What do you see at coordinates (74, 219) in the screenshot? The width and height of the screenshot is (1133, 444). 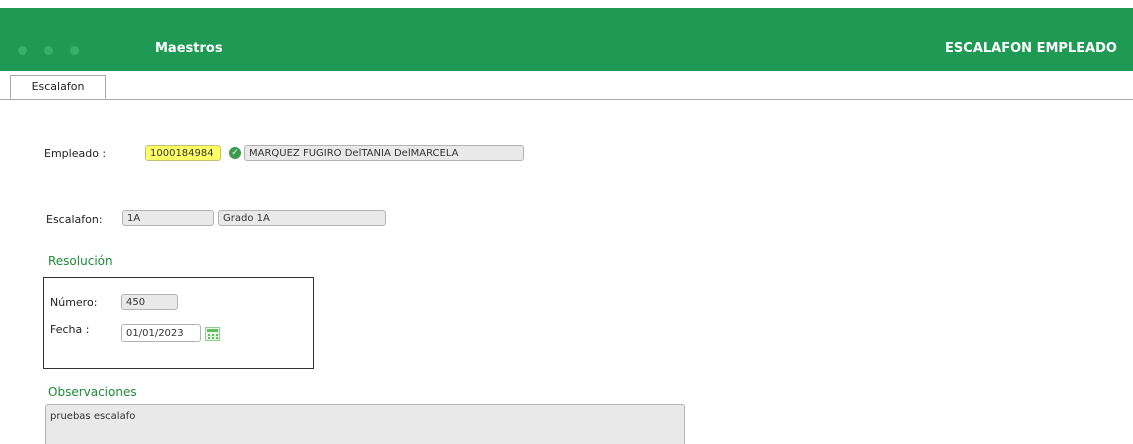 I see `escalafon-label: Escalafon:` at bounding box center [74, 219].